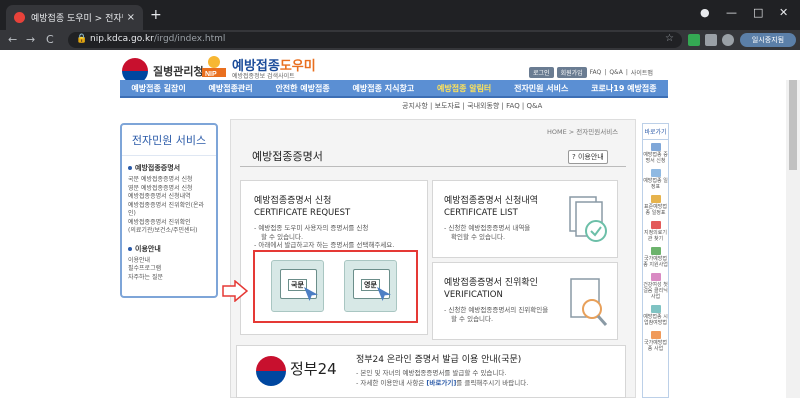 This screenshot has height=398, width=800. What do you see at coordinates (655, 153) in the screenshot?
I see `quick-link: 예방접종 증명서 신청` at bounding box center [655, 153].